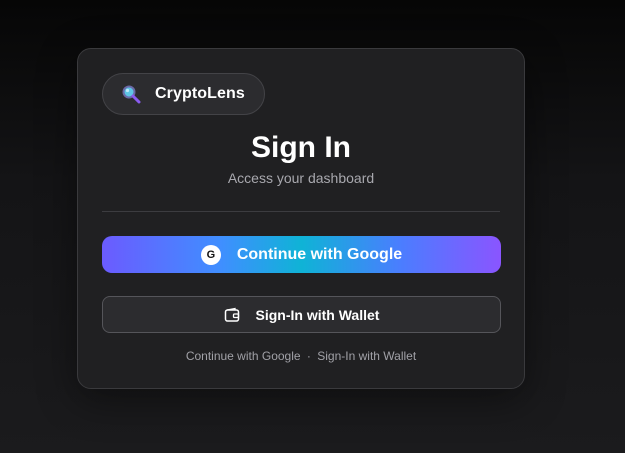  Describe the element at coordinates (232, 315) in the screenshot. I see `wallet-icon` at that location.